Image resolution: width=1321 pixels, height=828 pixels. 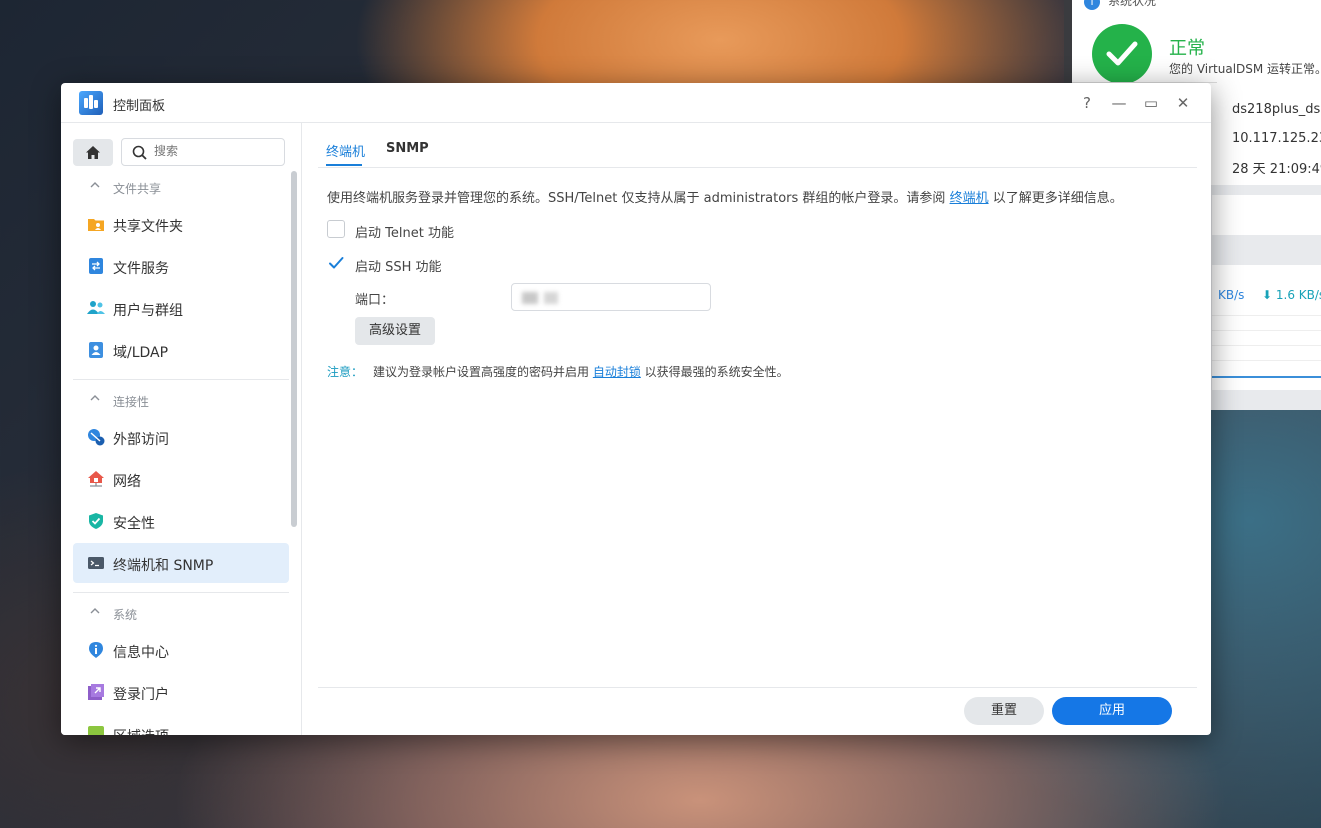 What do you see at coordinates (214, 151) in the screenshot?
I see `search-input` at bounding box center [214, 151].